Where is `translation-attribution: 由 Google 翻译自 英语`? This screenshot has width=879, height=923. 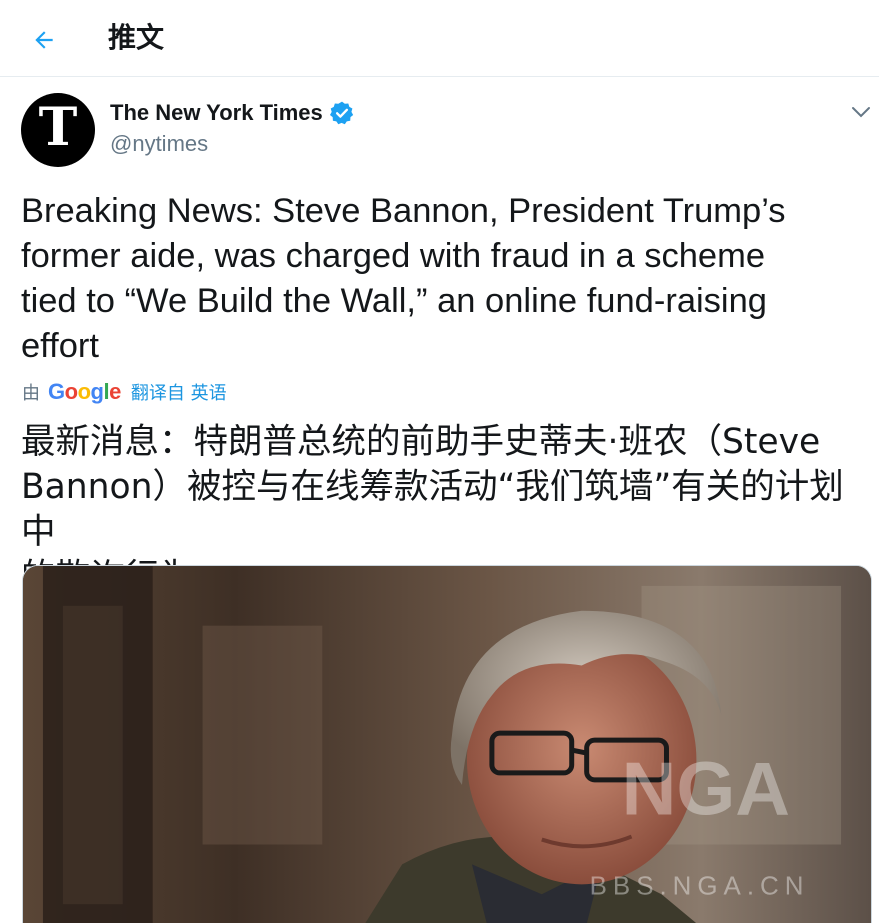 translation-attribution: 由 Google 翻译自 英语 is located at coordinates (124, 392).